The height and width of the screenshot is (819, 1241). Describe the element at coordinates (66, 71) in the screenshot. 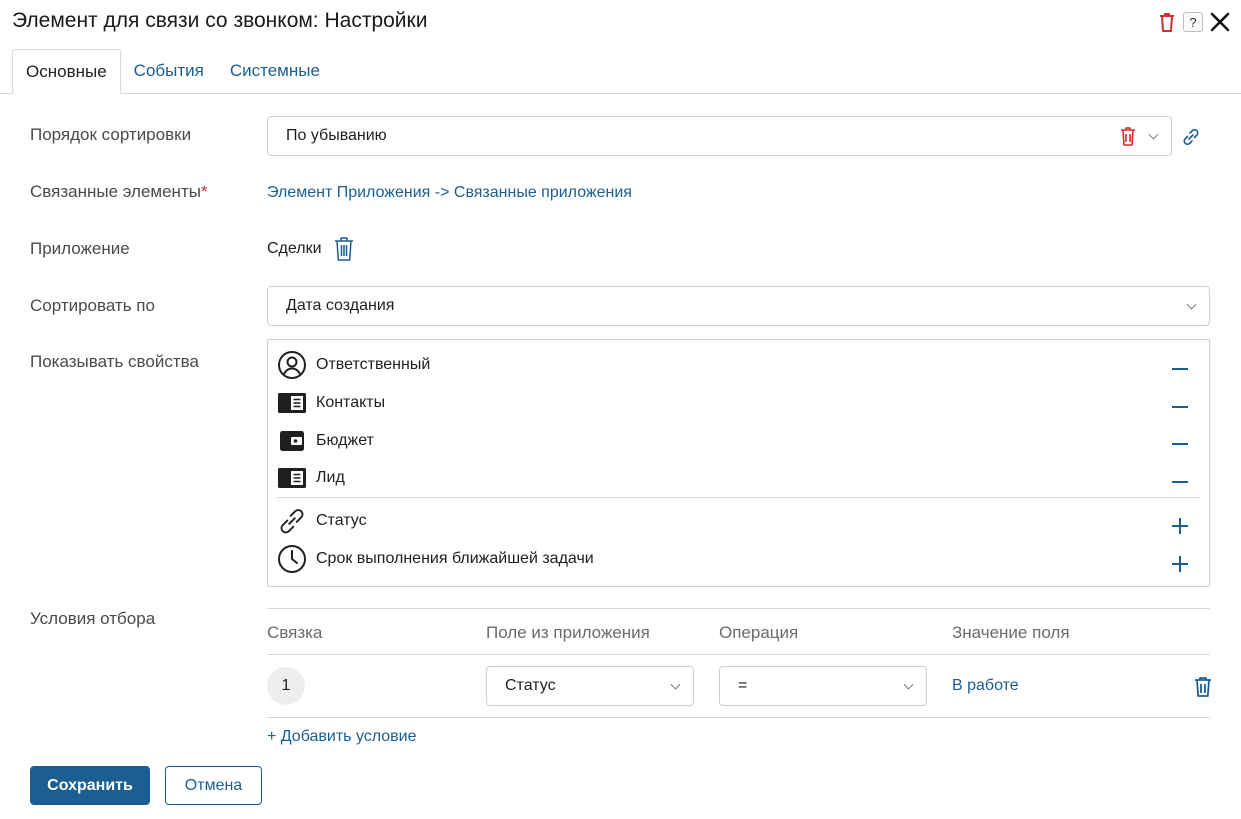

I see `tab-main: Основные` at that location.